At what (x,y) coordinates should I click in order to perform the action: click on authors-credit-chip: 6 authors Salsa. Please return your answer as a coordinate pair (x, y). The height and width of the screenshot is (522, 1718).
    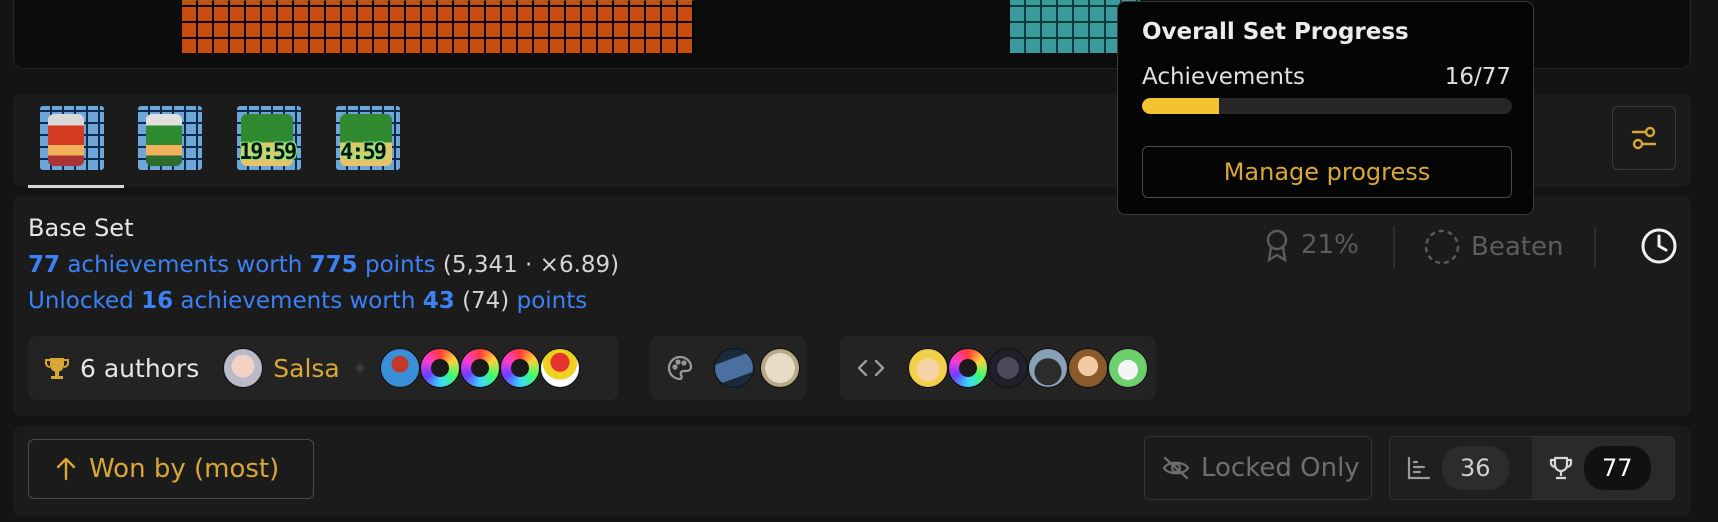
    Looking at the image, I should click on (323, 368).